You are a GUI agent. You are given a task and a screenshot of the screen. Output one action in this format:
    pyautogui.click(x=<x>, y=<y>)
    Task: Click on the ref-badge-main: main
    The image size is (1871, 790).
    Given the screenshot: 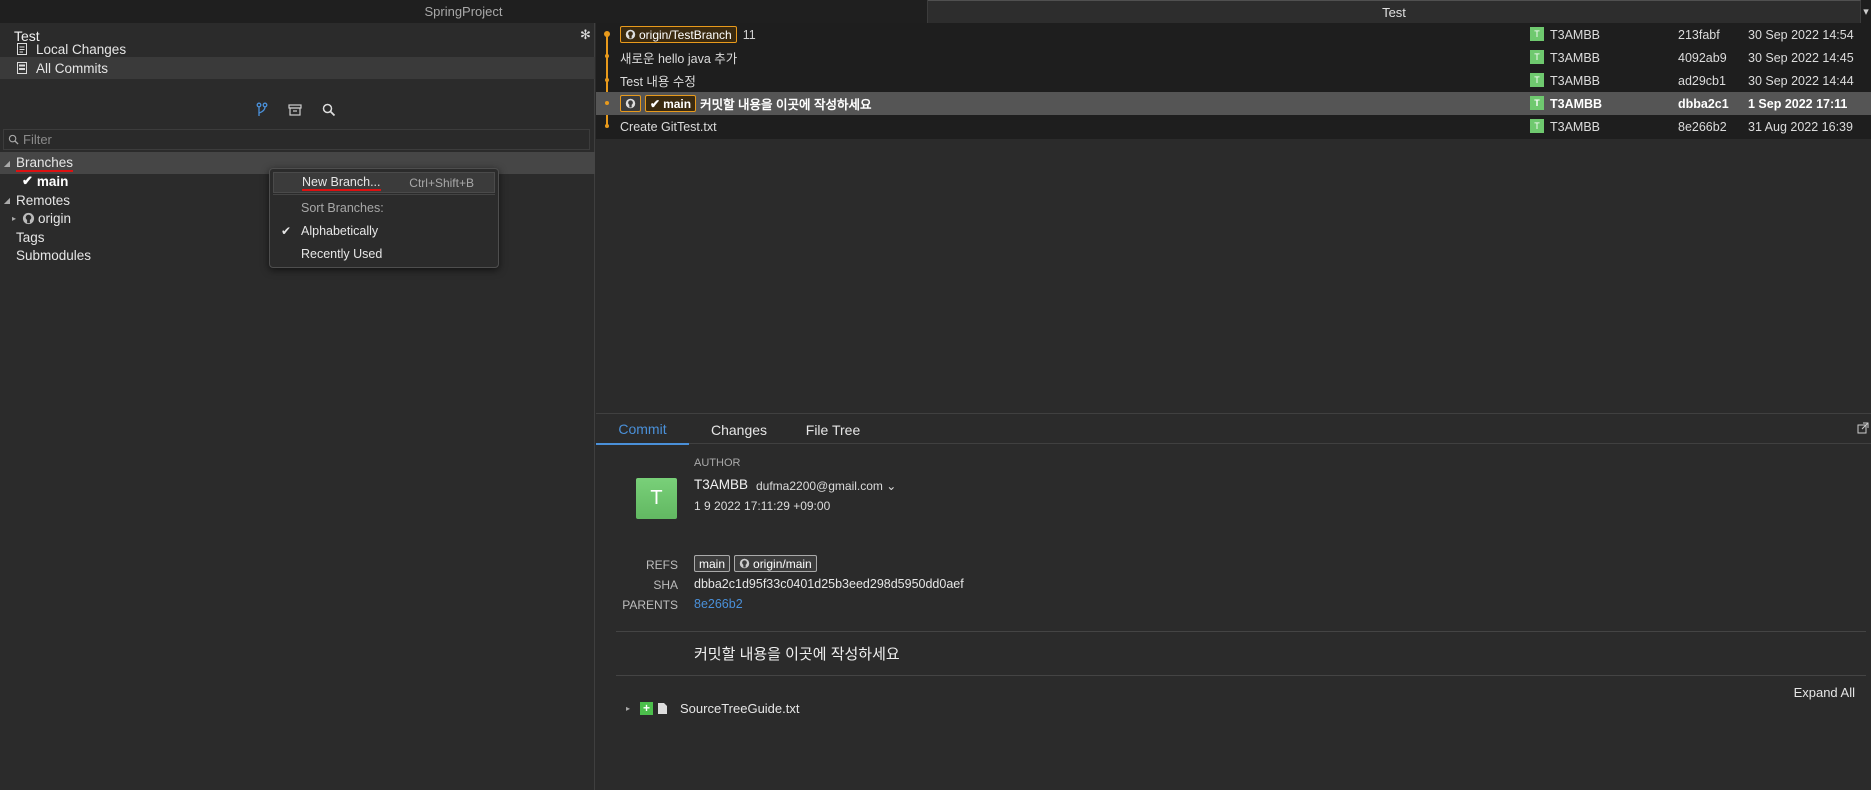 What is the action you would take?
    pyautogui.click(x=712, y=563)
    